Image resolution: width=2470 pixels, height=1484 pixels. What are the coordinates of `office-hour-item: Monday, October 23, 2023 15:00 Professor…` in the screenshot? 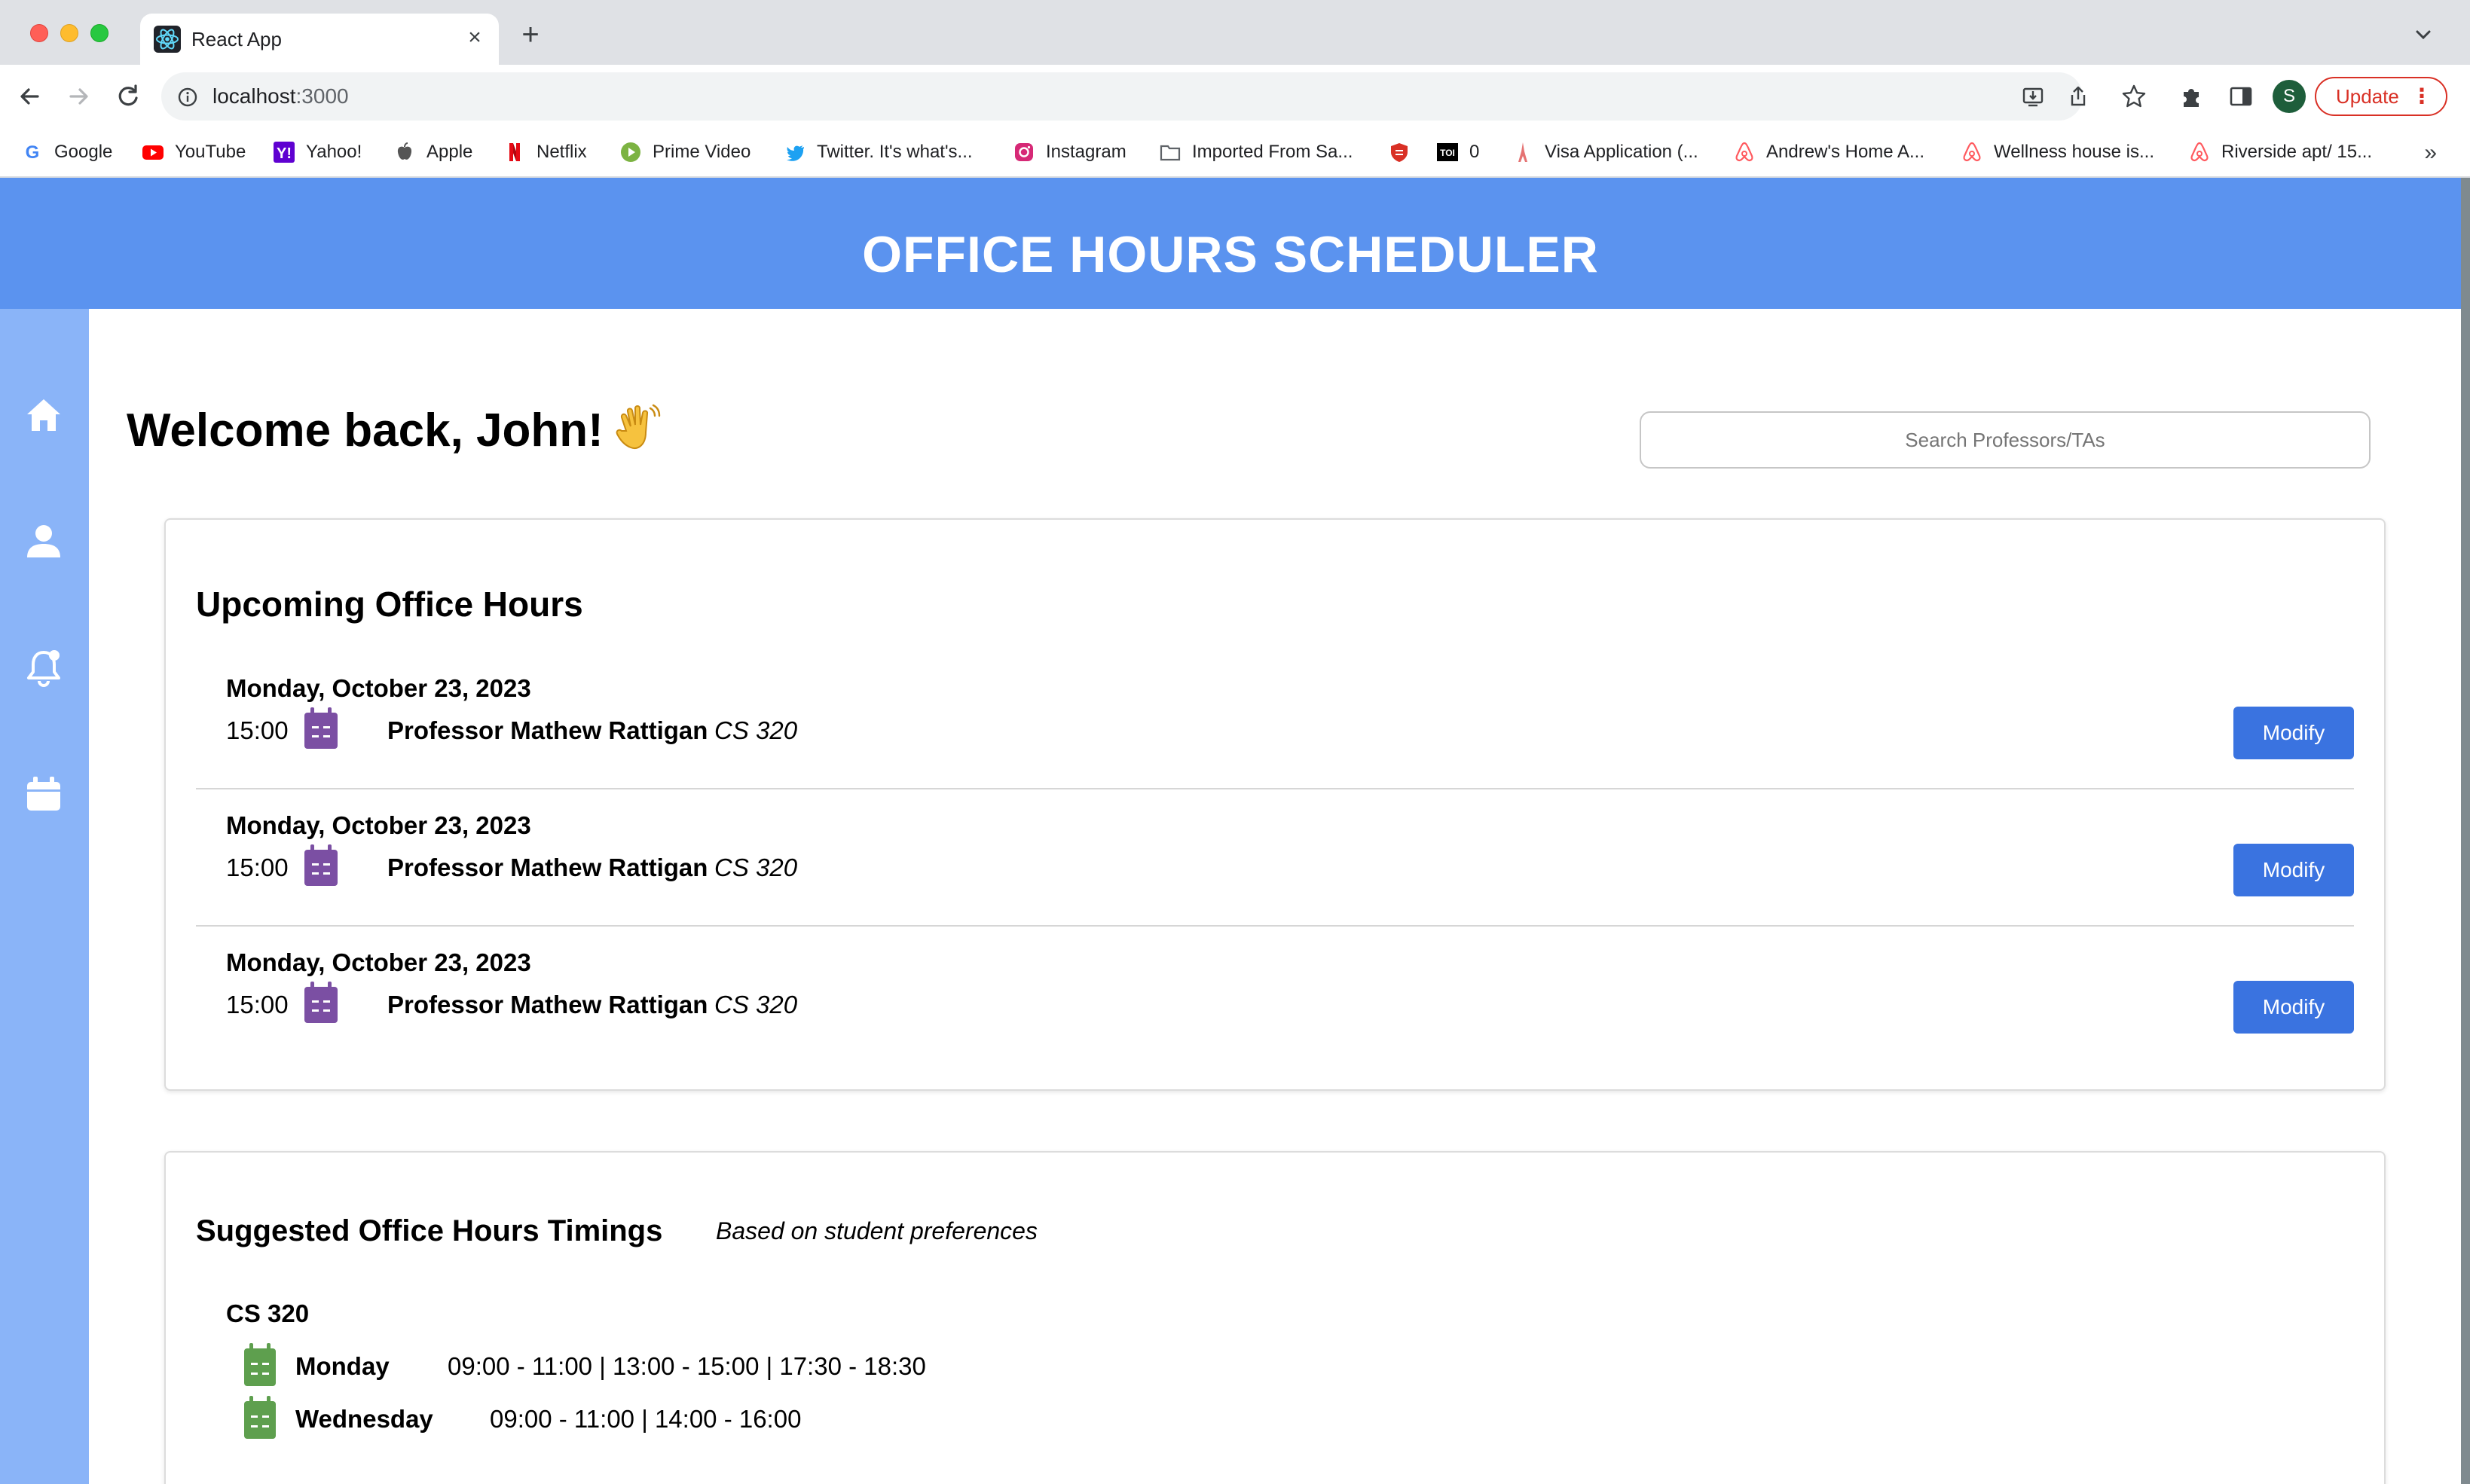 It's located at (1275, 858).